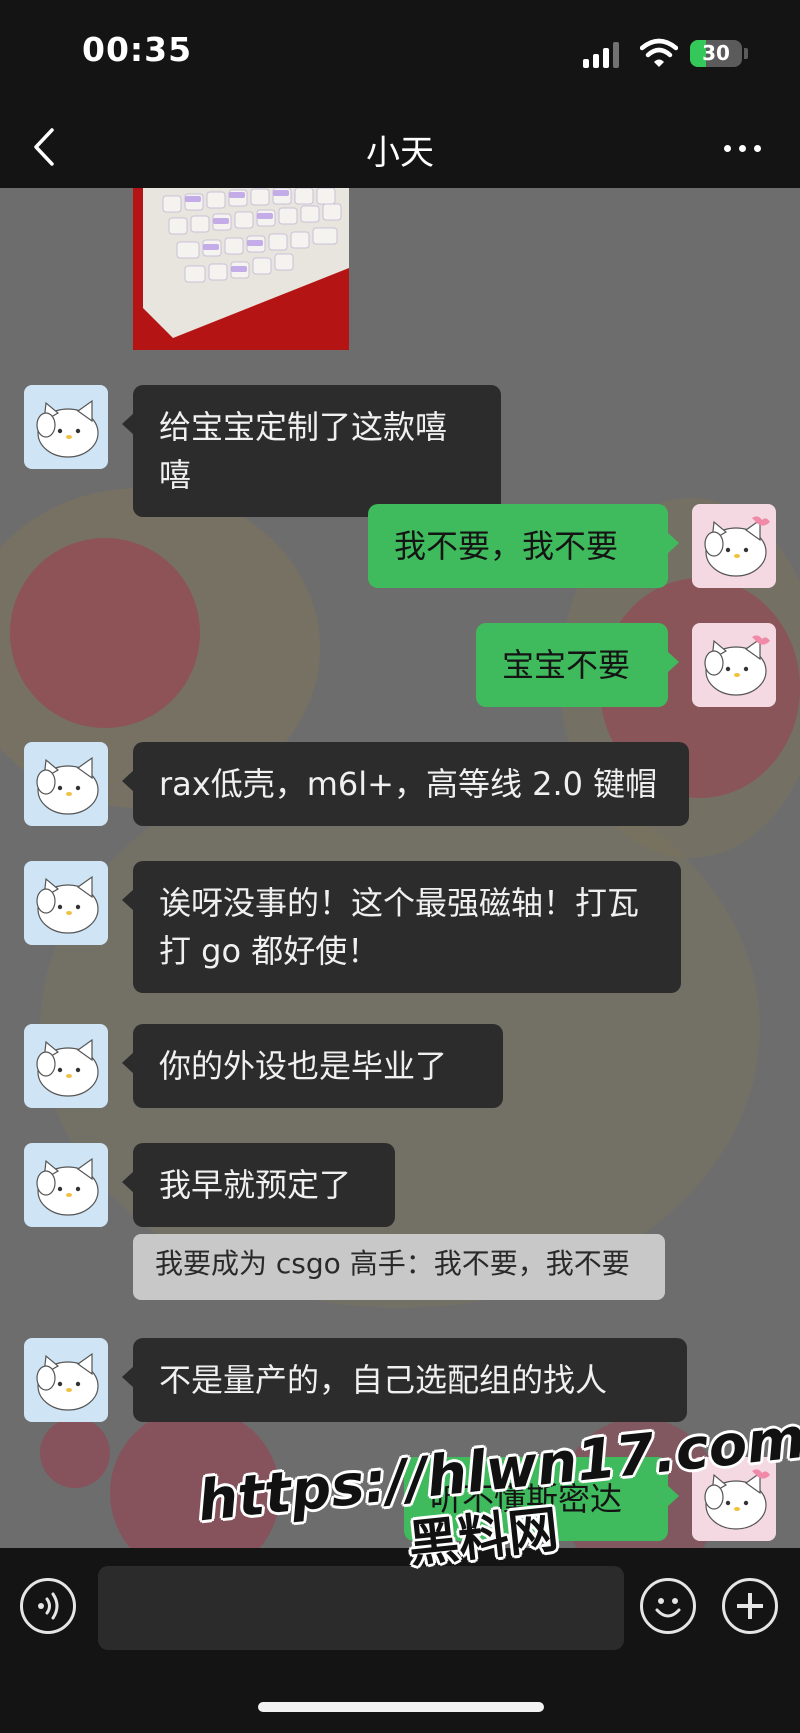 This screenshot has height=1733, width=800. Describe the element at coordinates (241, 269) in the screenshot. I see `keyboard-photo` at that location.